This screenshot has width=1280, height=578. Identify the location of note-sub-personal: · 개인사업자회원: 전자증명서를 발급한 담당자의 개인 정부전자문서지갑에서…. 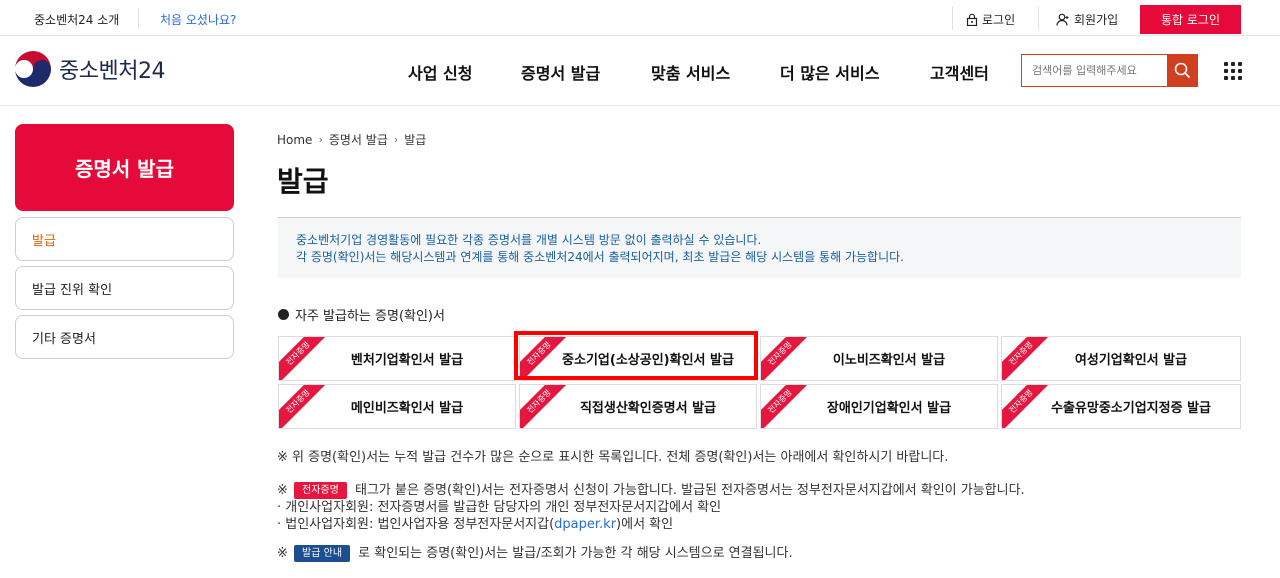
(499, 507).